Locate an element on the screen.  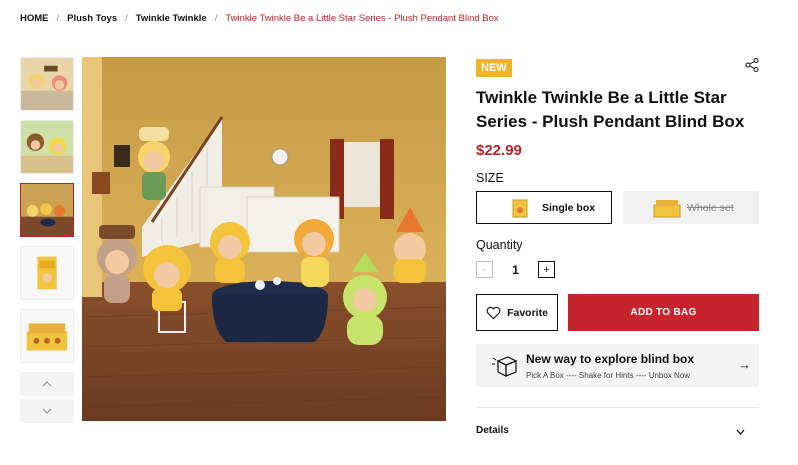
explore-title: New way to explore blind box is located at coordinates (610, 359).